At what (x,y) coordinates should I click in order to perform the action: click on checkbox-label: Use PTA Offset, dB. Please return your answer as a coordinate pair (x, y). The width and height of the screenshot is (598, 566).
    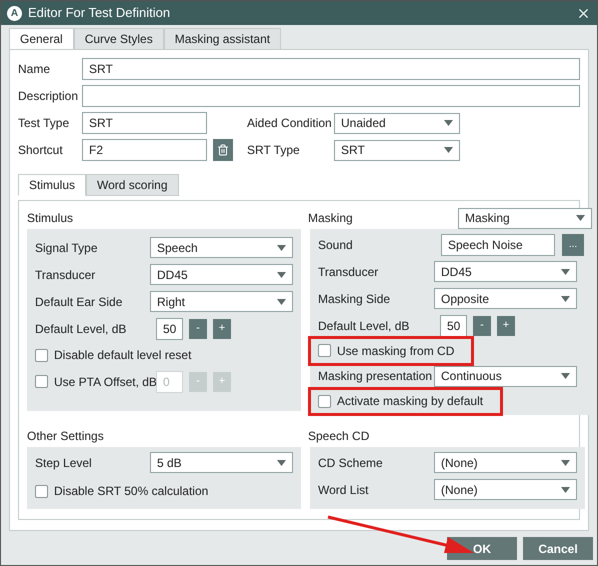
    Looking at the image, I should click on (105, 382).